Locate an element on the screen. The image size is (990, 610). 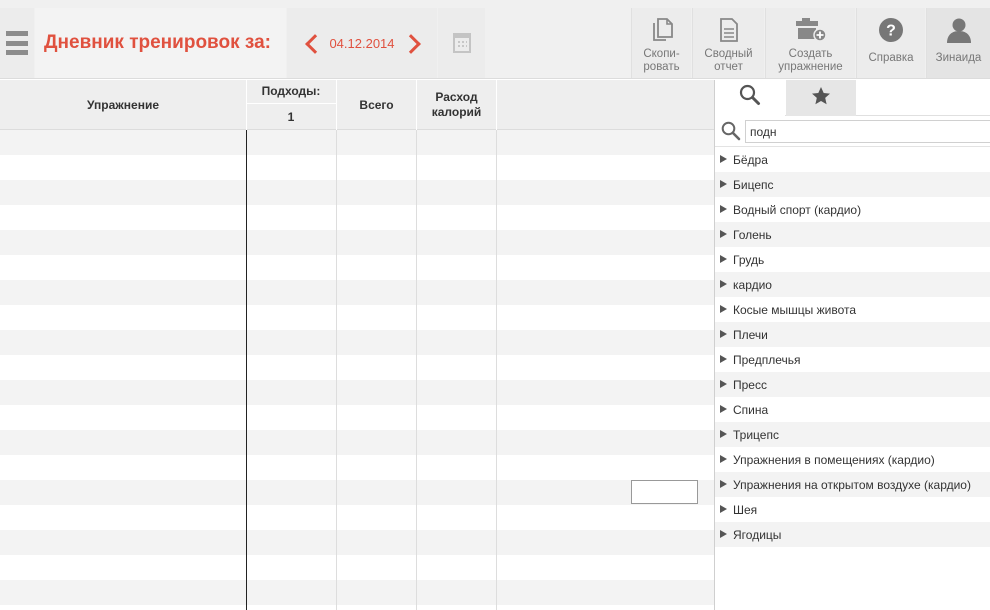
copy-button: Скопи- ровать is located at coordinates (661, 43).